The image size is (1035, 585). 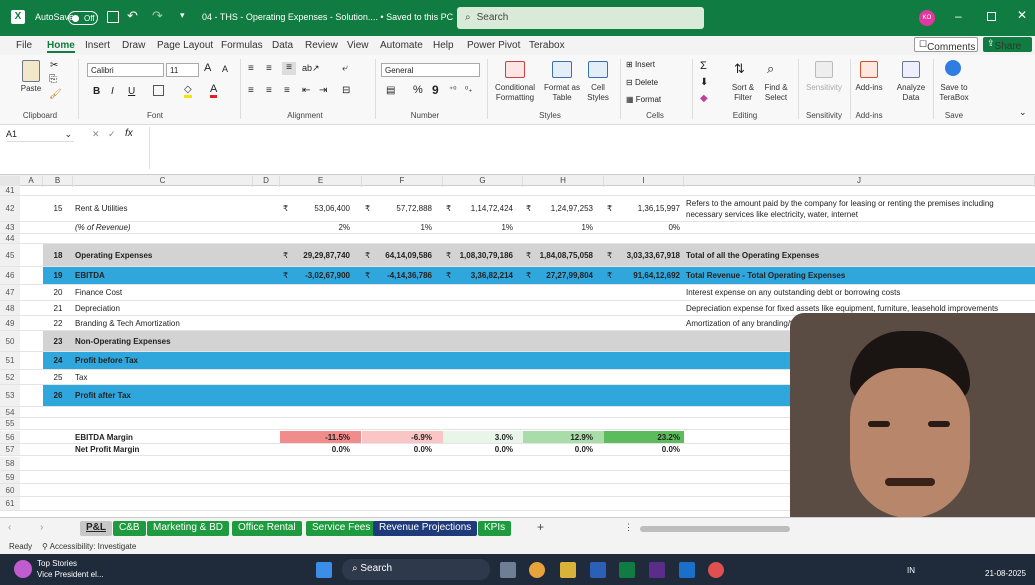 What do you see at coordinates (598, 93) in the screenshot?
I see `cell-styles-button: Cell Styles` at bounding box center [598, 93].